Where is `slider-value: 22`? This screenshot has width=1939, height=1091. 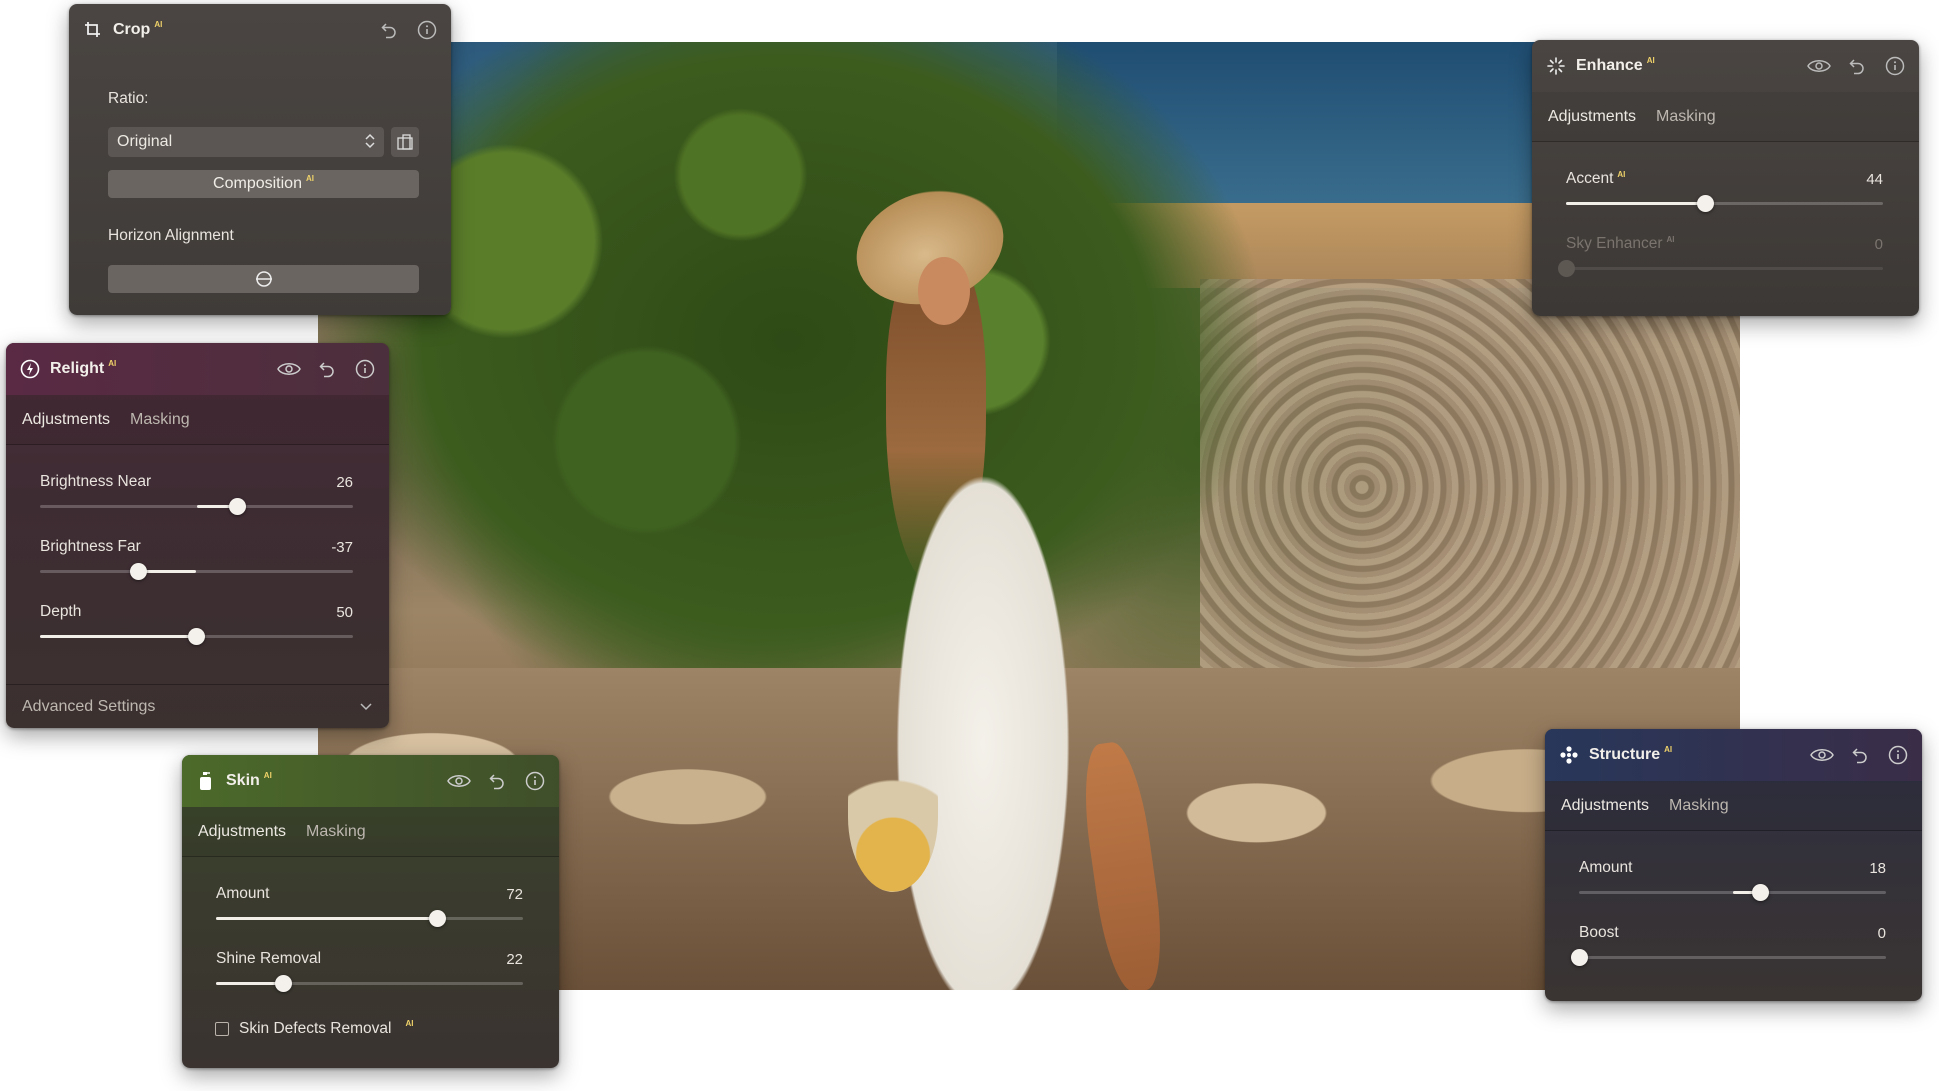
slider-value: 22 is located at coordinates (514, 959).